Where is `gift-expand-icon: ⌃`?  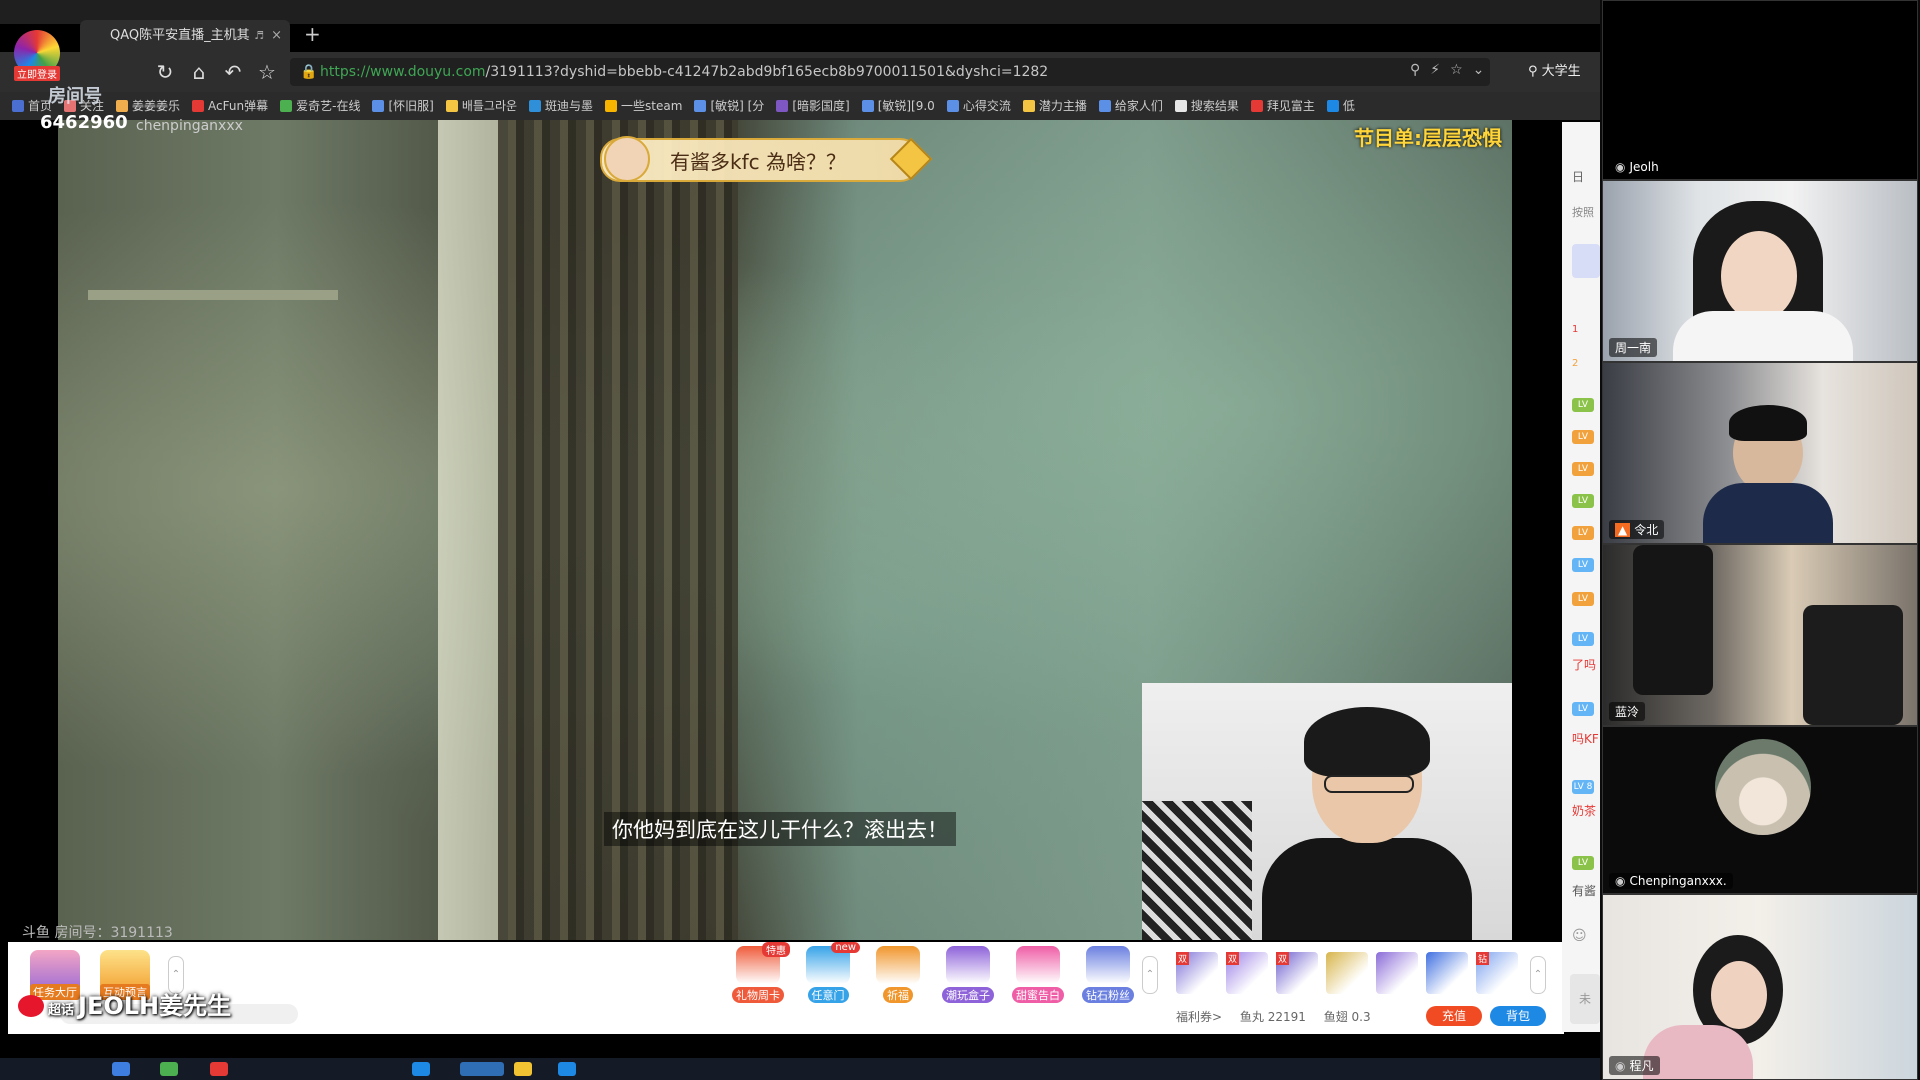 gift-expand-icon: ⌃ is located at coordinates (1150, 975).